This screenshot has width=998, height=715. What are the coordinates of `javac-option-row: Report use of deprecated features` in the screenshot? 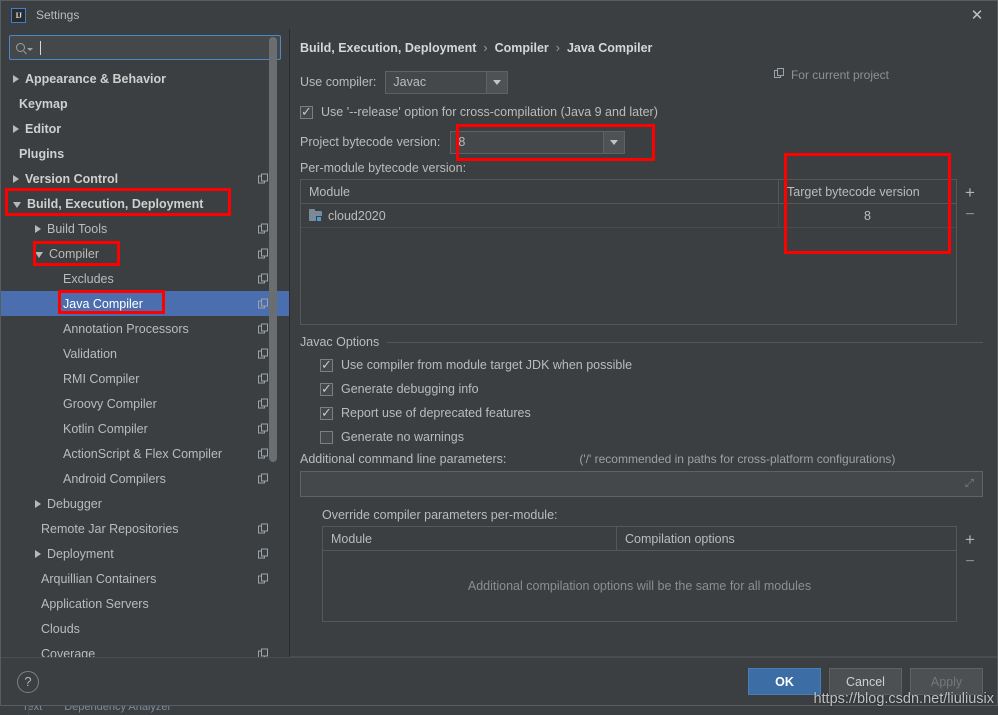 It's located at (651, 413).